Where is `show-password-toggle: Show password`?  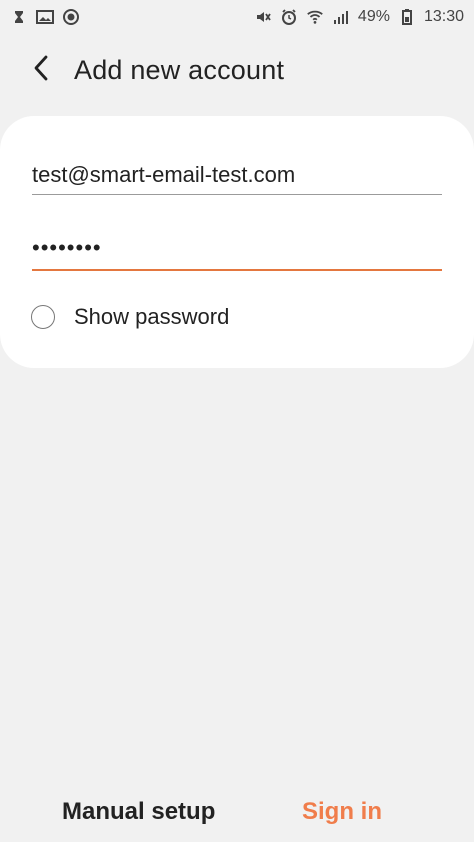 show-password-toggle: Show password is located at coordinates (130, 317).